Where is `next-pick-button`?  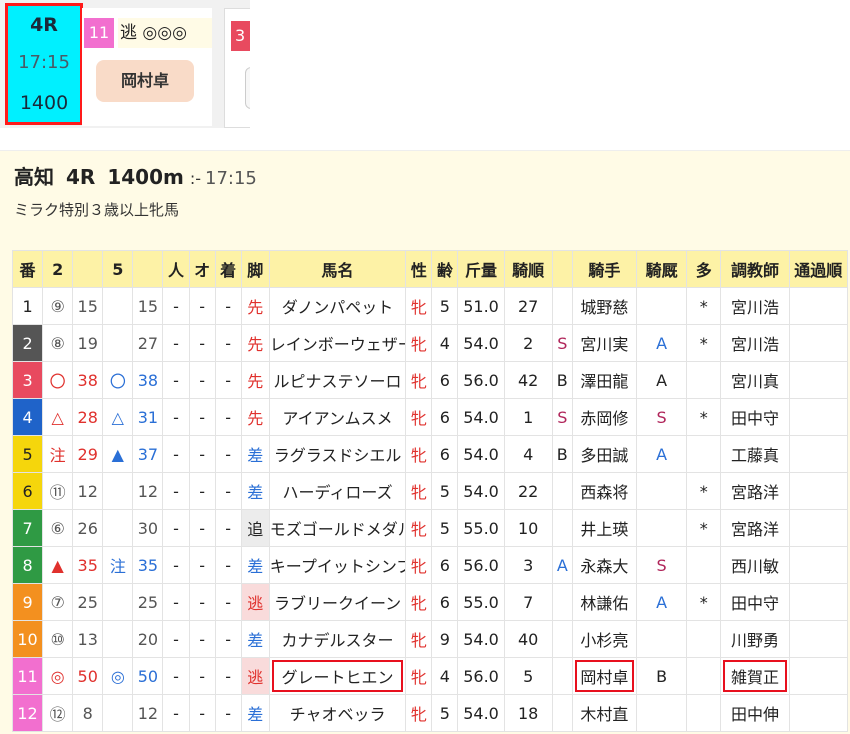 next-pick-button is located at coordinates (247, 88).